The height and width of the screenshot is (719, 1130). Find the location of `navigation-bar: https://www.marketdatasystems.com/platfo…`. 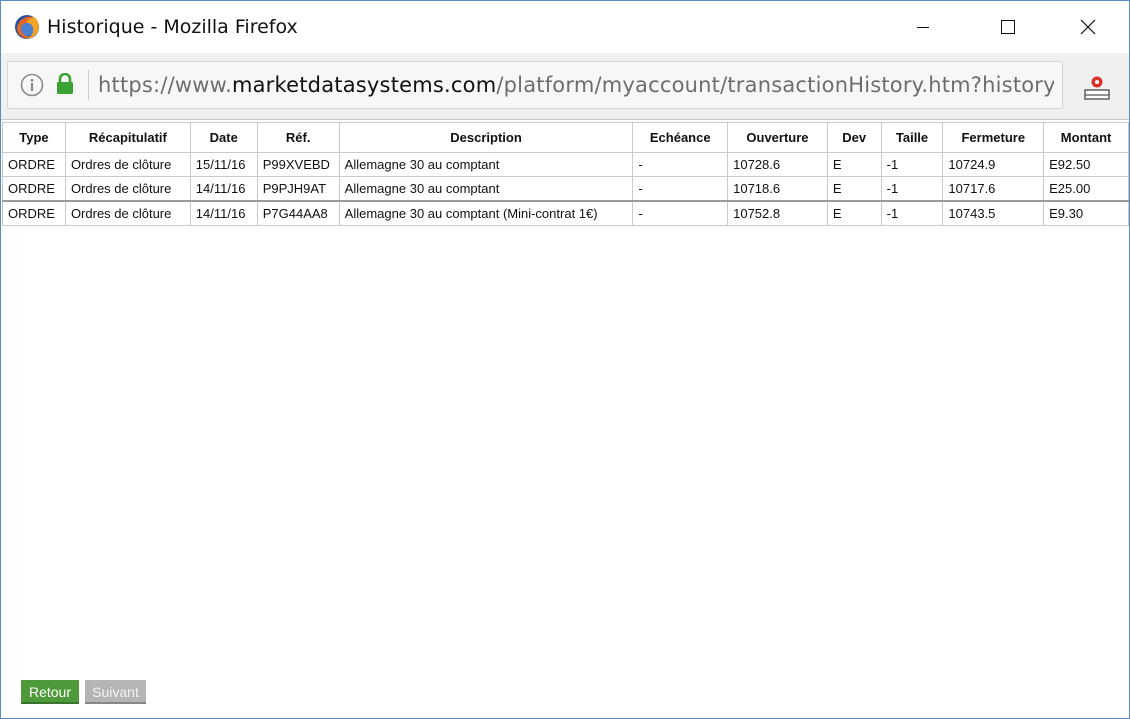

navigation-bar: https://www.marketdatasystems.com/platfo… is located at coordinates (565, 86).